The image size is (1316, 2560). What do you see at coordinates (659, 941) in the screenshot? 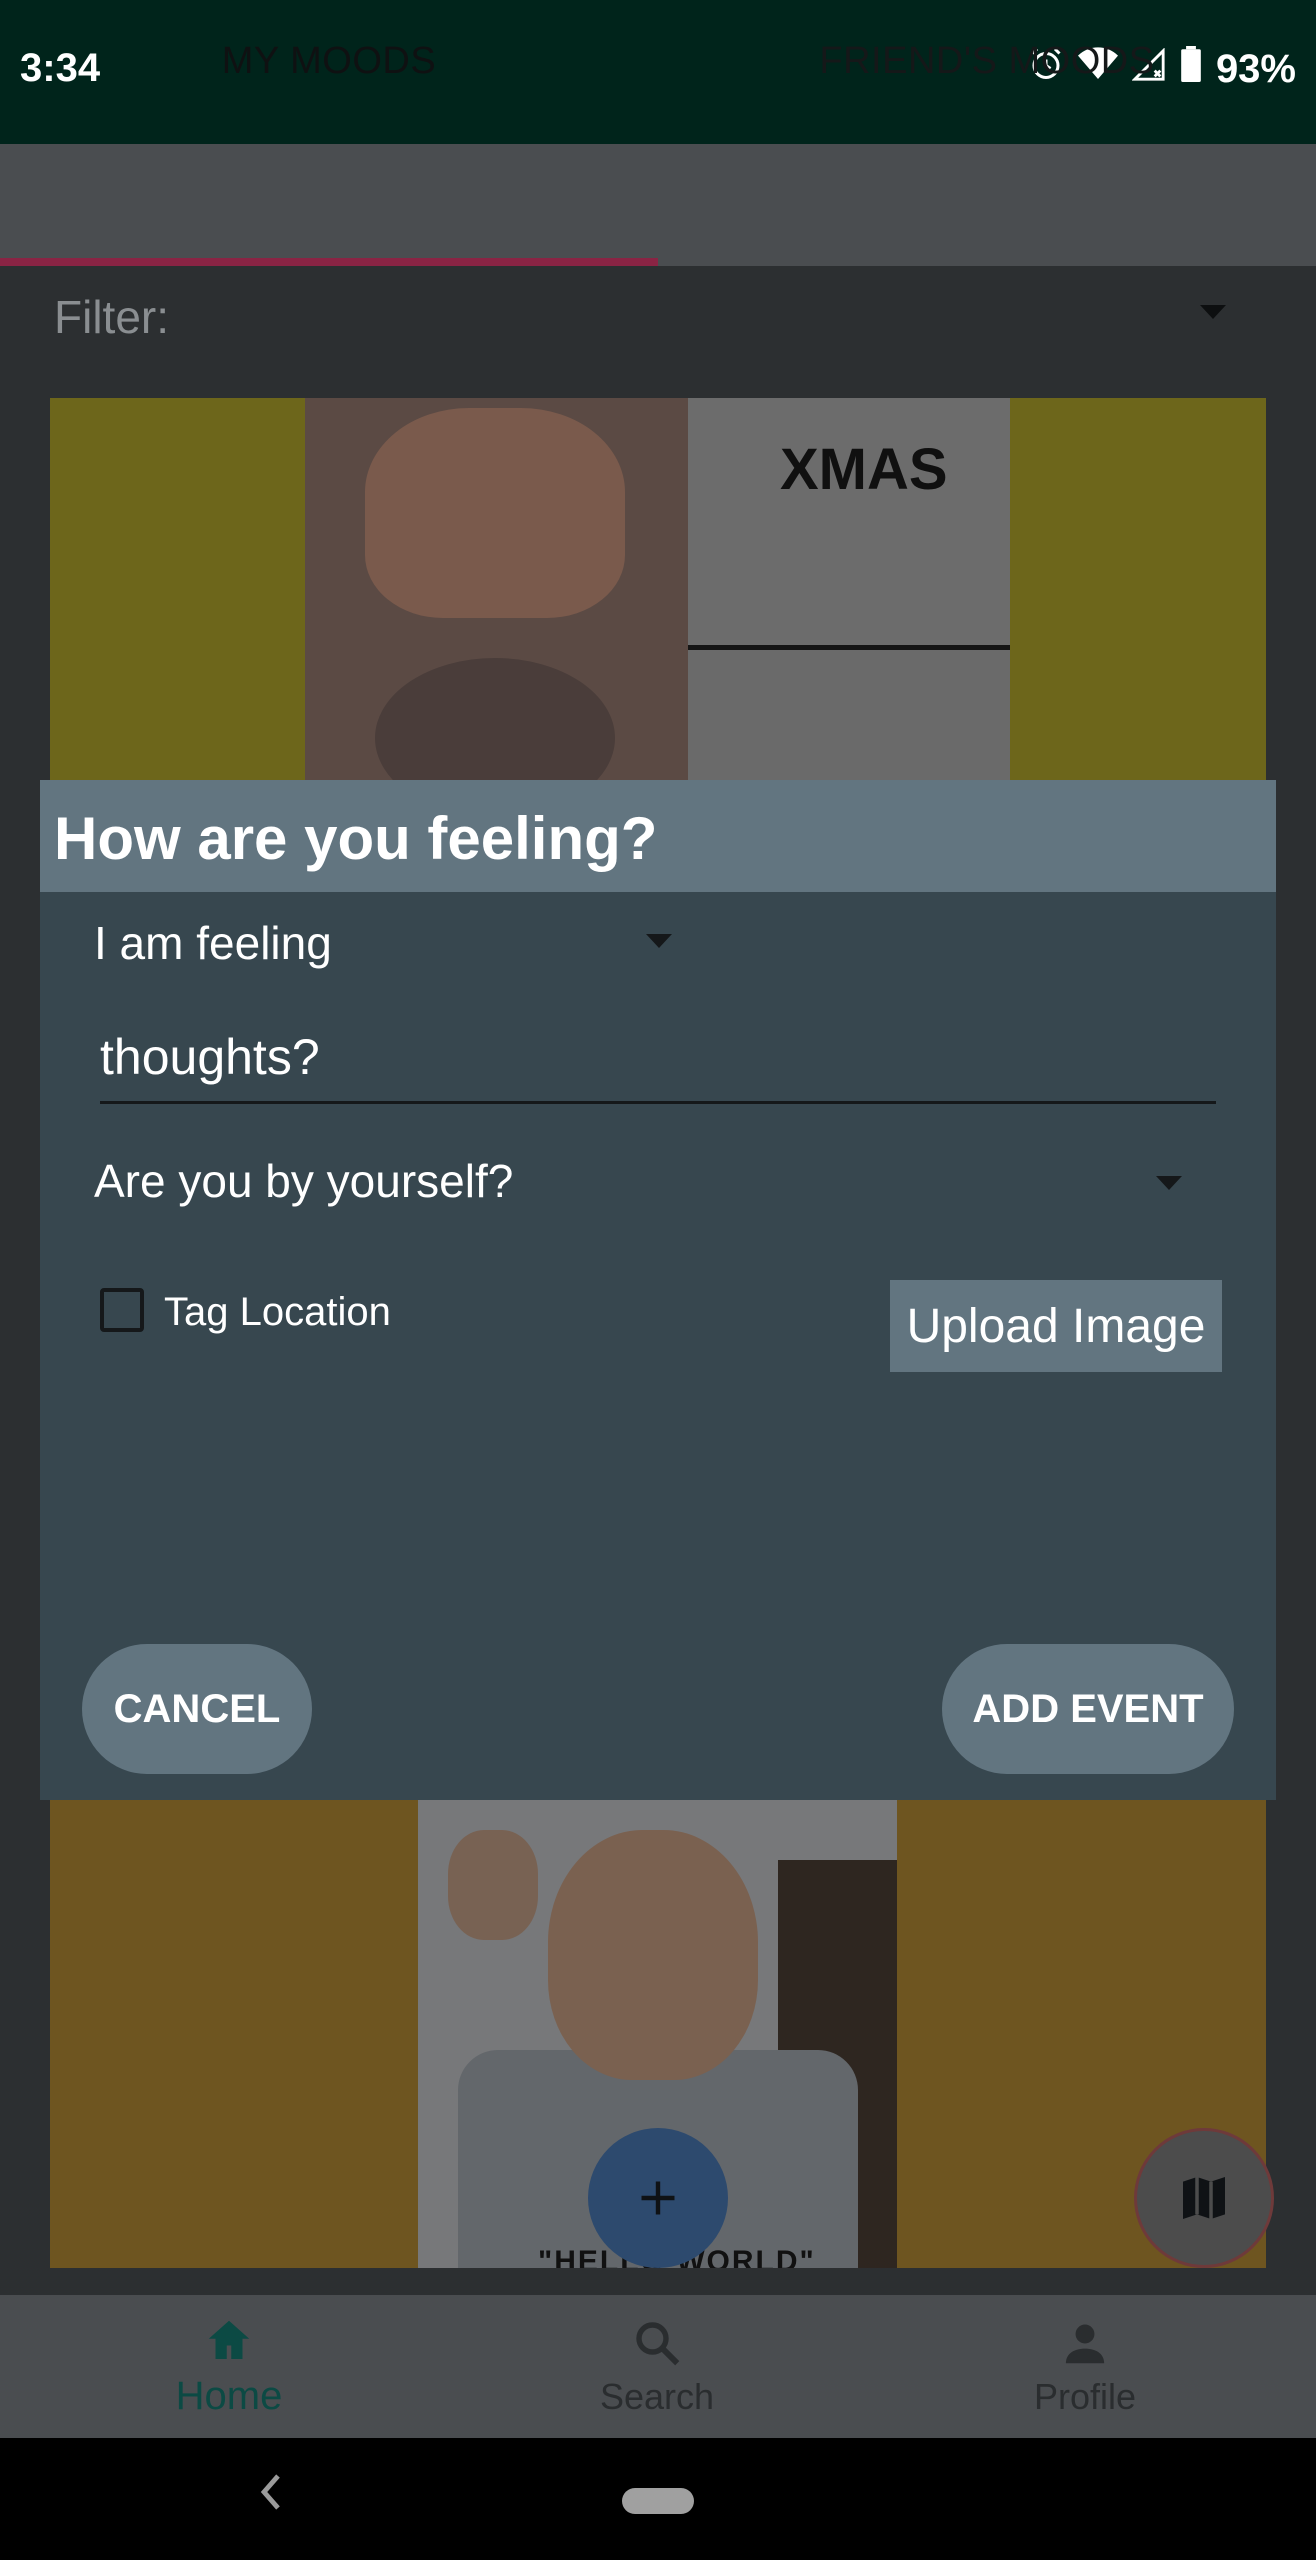
I see `feeling-dropdown-icon` at bounding box center [659, 941].